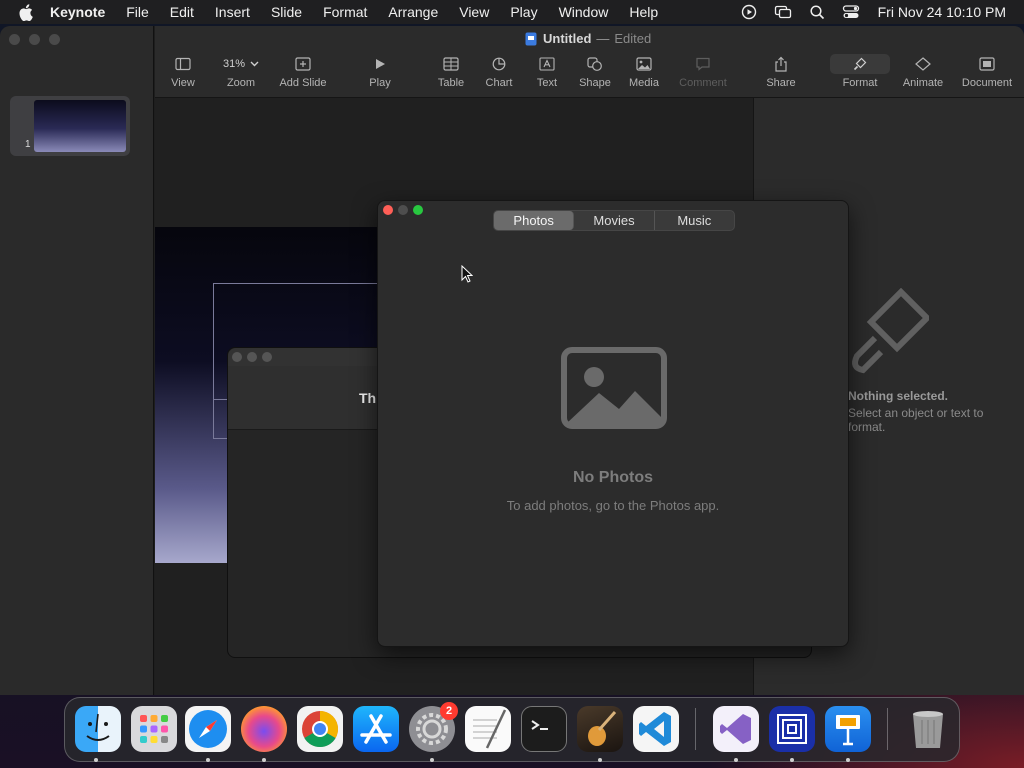 This screenshot has height=768, width=1024. I want to click on dock-keynote-icon, so click(848, 729).